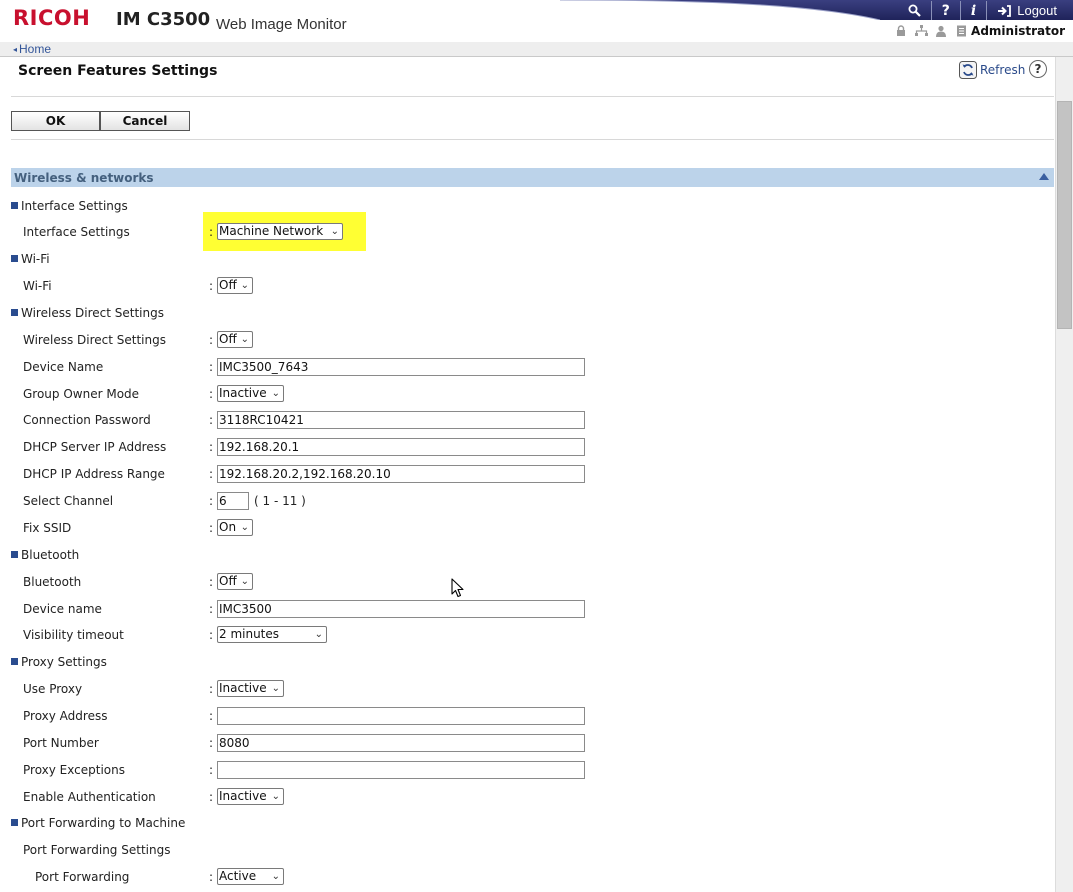 The height and width of the screenshot is (892, 1073). Describe the element at coordinates (525, 583) in the screenshot. I see `row-bluetooth: Bluetooth : Off ⌄` at that location.